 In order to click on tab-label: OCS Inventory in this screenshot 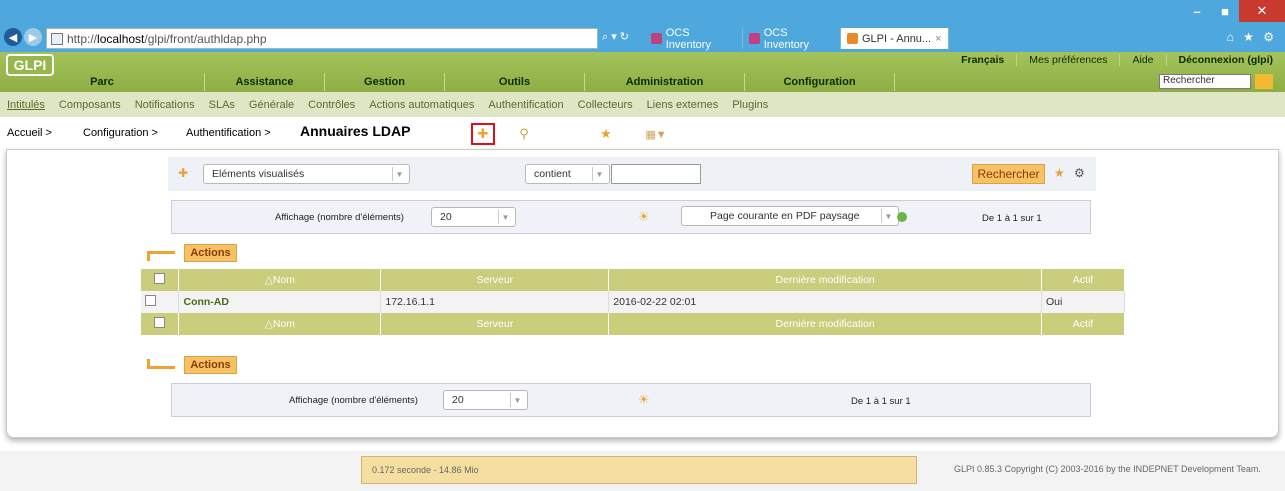, I will do `click(786, 38)`.